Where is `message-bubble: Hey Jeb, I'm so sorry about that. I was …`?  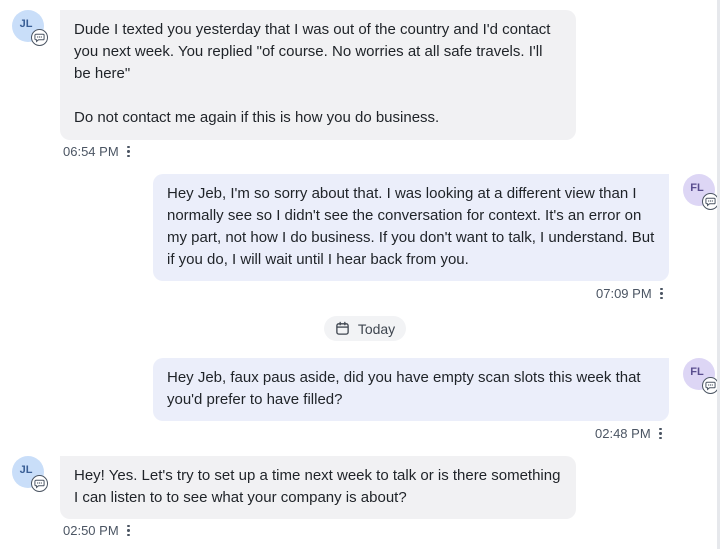
message-bubble: Hey Jeb, I'm so sorry about that. I was … is located at coordinates (411, 227).